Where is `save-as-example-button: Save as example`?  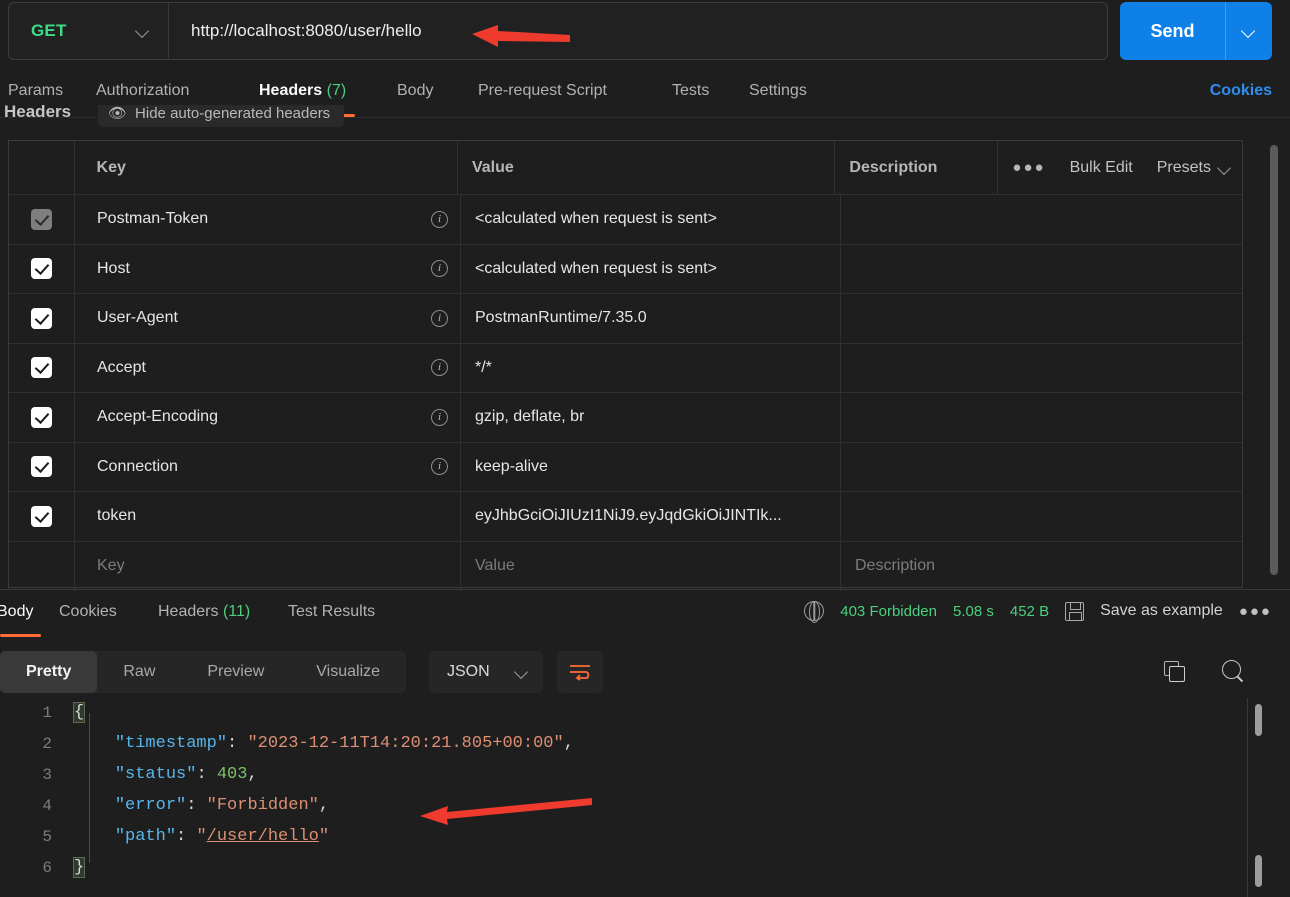
save-as-example-button: Save as example is located at coordinates (1161, 611).